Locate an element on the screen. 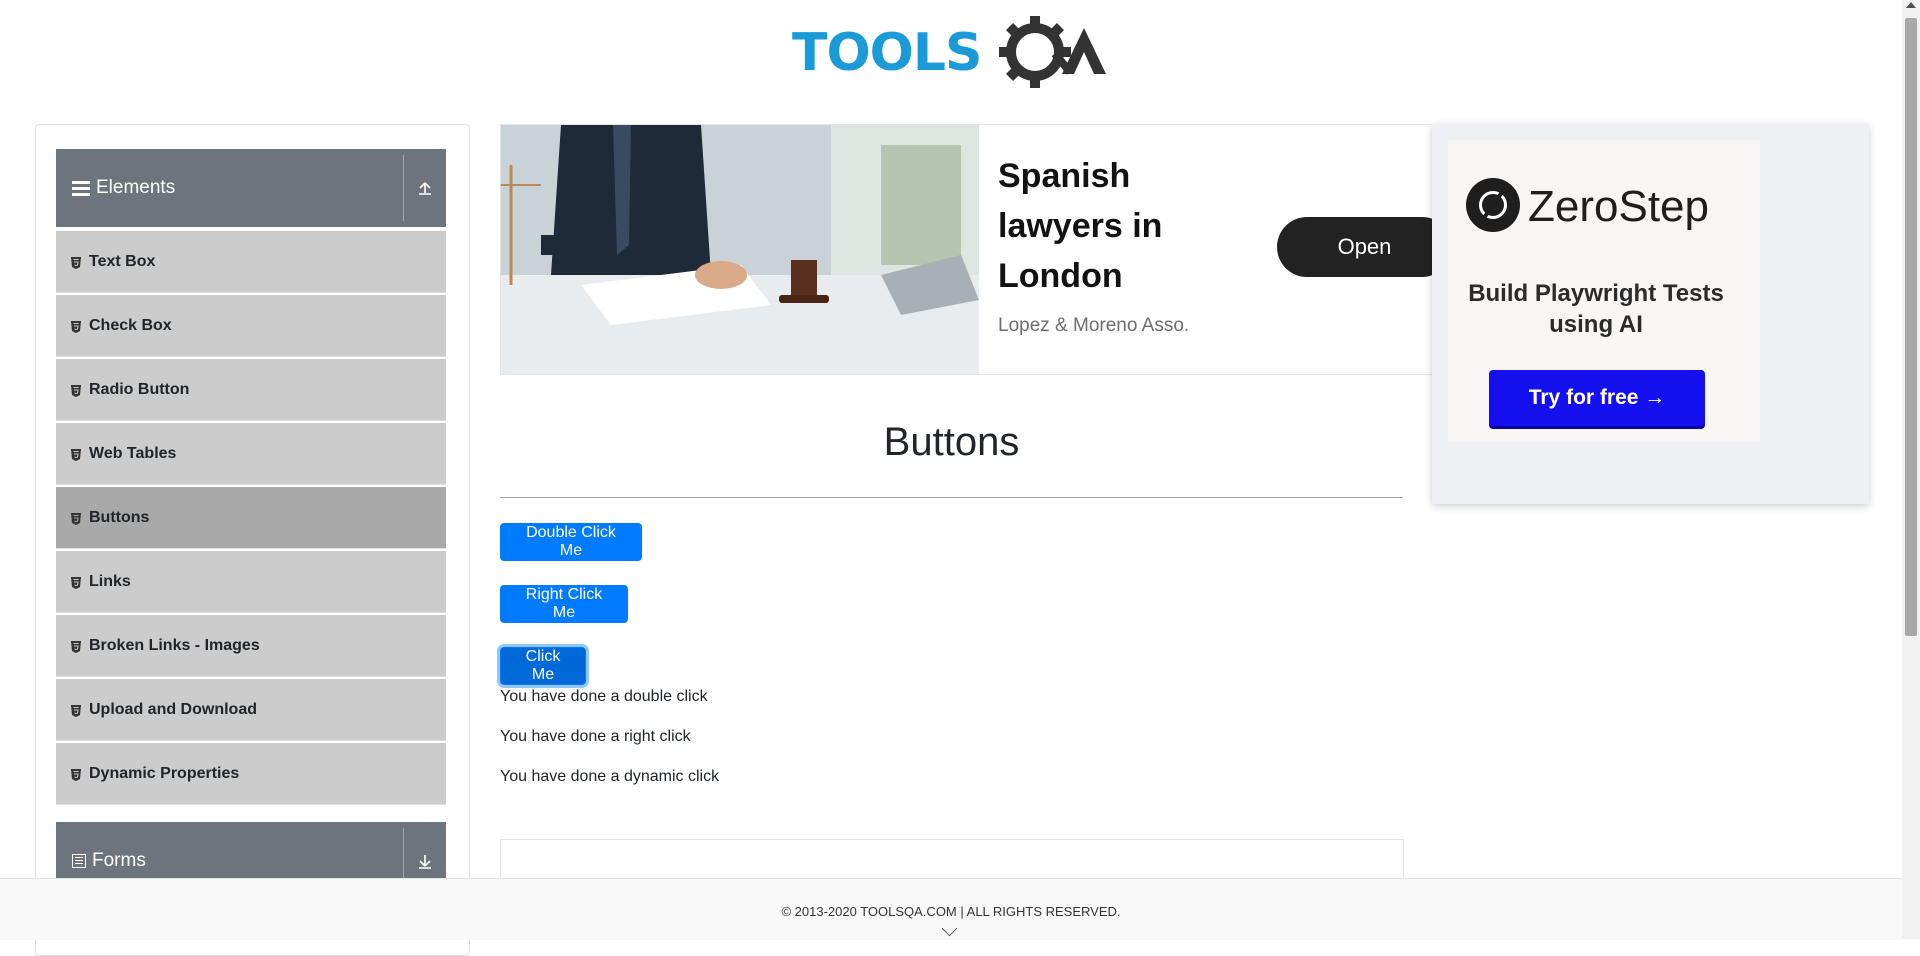 Image resolution: width=1920 pixels, height=956 pixels. site-header: TOOLS is located at coordinates (951, 55).